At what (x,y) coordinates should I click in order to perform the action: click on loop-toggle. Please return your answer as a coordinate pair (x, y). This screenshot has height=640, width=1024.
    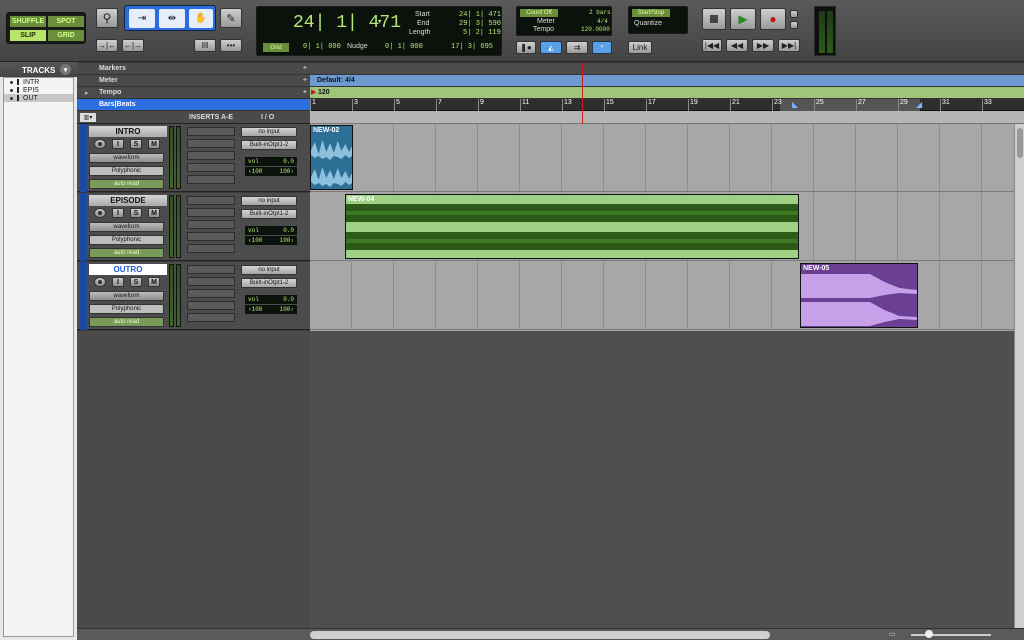
    Looking at the image, I should click on (794, 14).